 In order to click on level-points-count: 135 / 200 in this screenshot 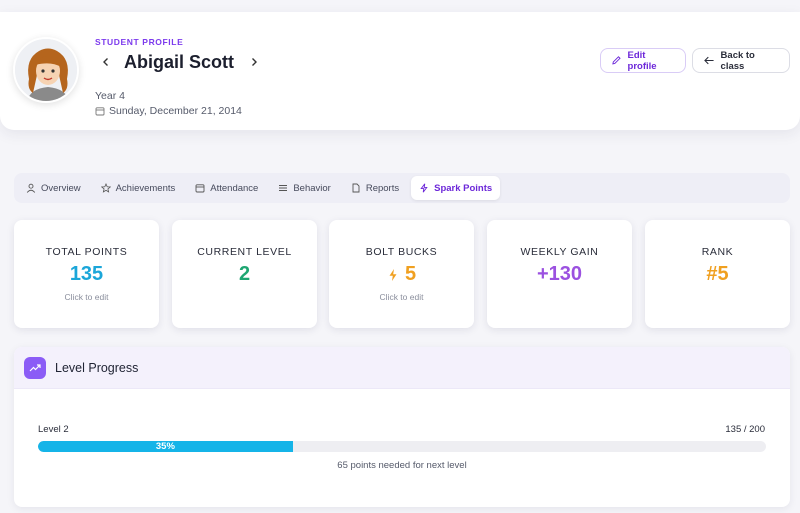, I will do `click(745, 429)`.